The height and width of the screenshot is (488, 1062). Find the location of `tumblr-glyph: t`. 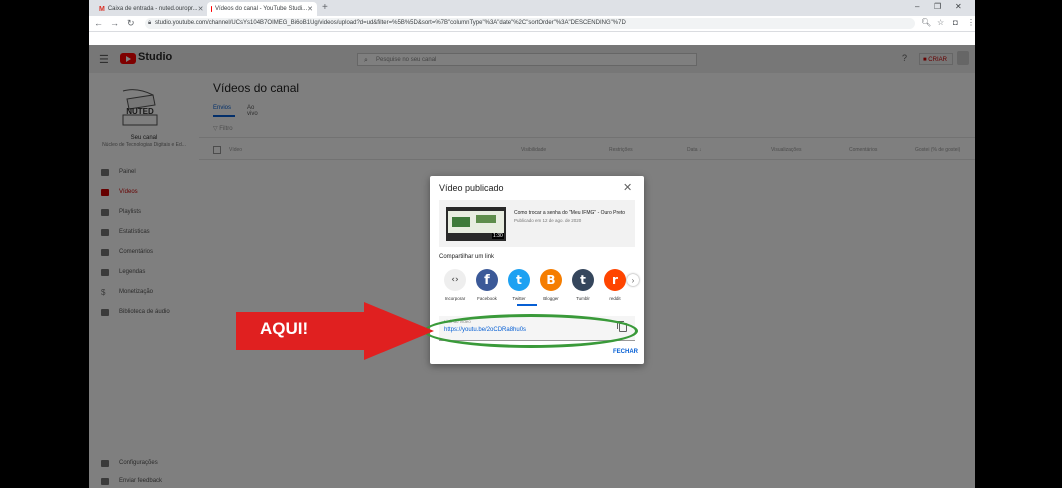

tumblr-glyph: t is located at coordinates (583, 280).